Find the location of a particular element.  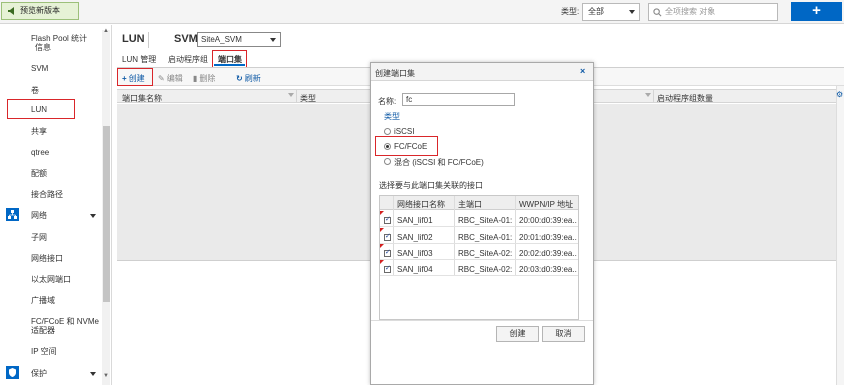

refresh-button: ↻ 刷新 is located at coordinates (248, 78).